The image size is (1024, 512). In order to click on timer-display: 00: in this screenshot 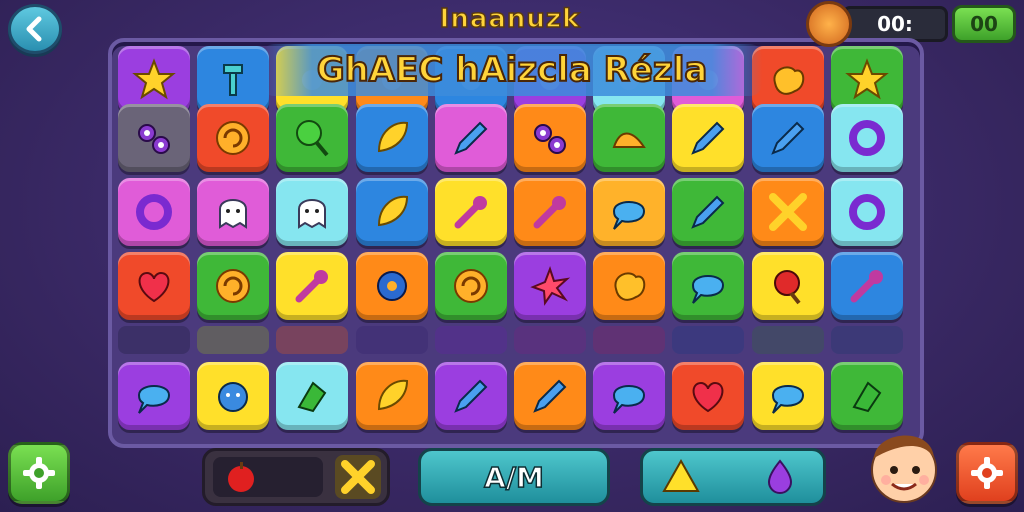, I will do `click(895, 24)`.